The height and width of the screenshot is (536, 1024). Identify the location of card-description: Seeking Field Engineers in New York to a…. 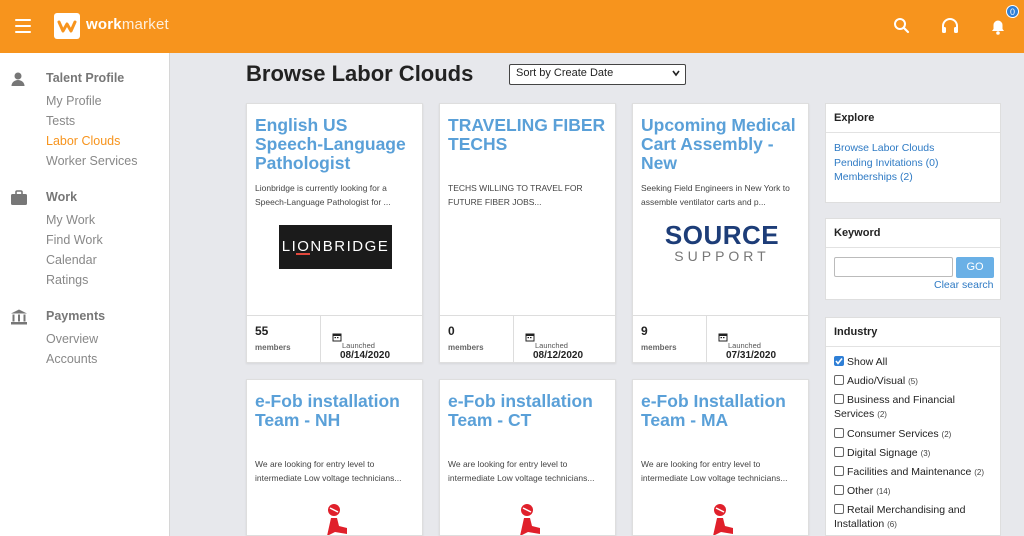
(715, 195).